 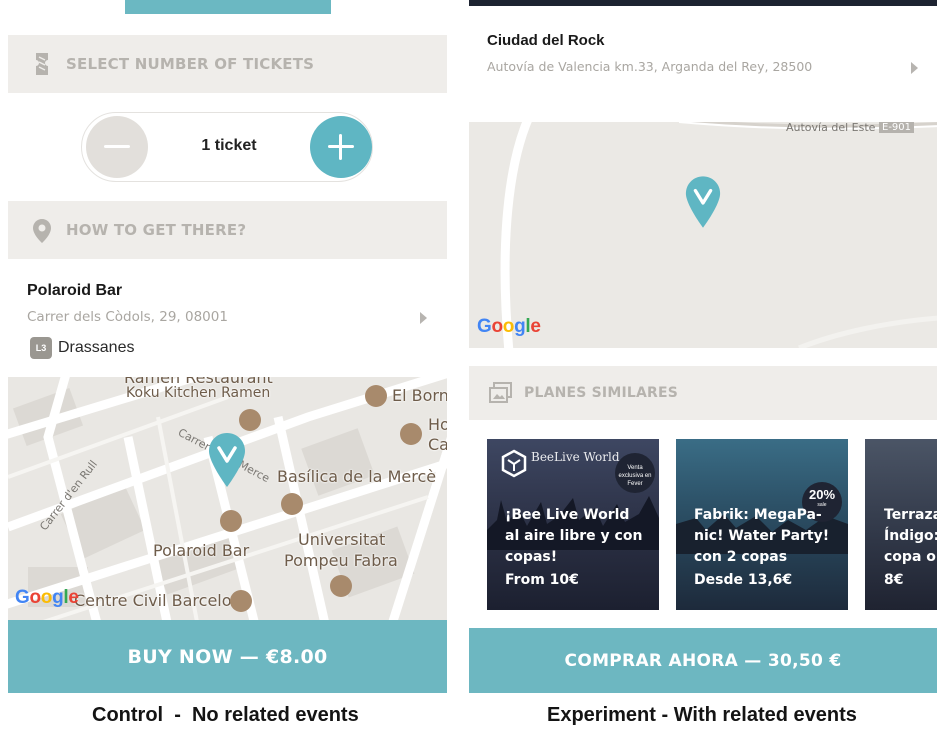 I want to click on road-label: Autovía del Este, so click(x=831, y=128).